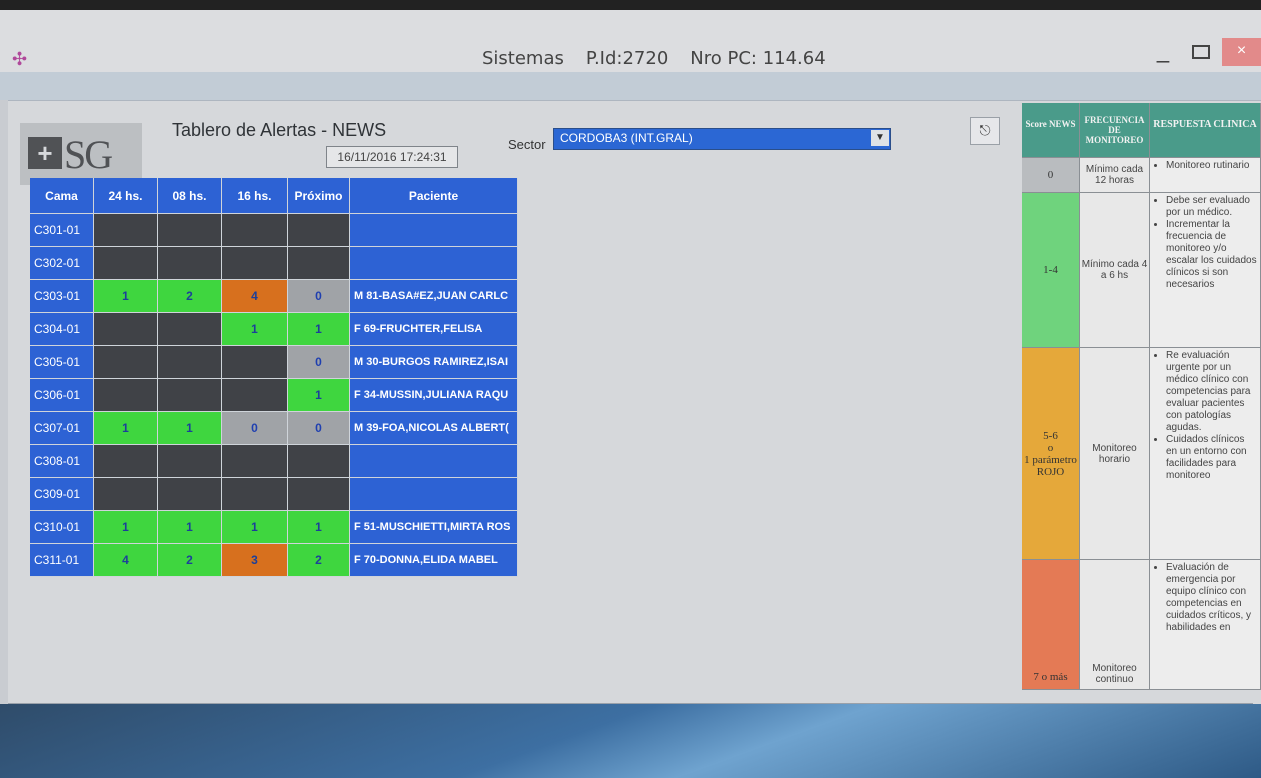  What do you see at coordinates (62, 362) in the screenshot?
I see `bed-label: C305-01` at bounding box center [62, 362].